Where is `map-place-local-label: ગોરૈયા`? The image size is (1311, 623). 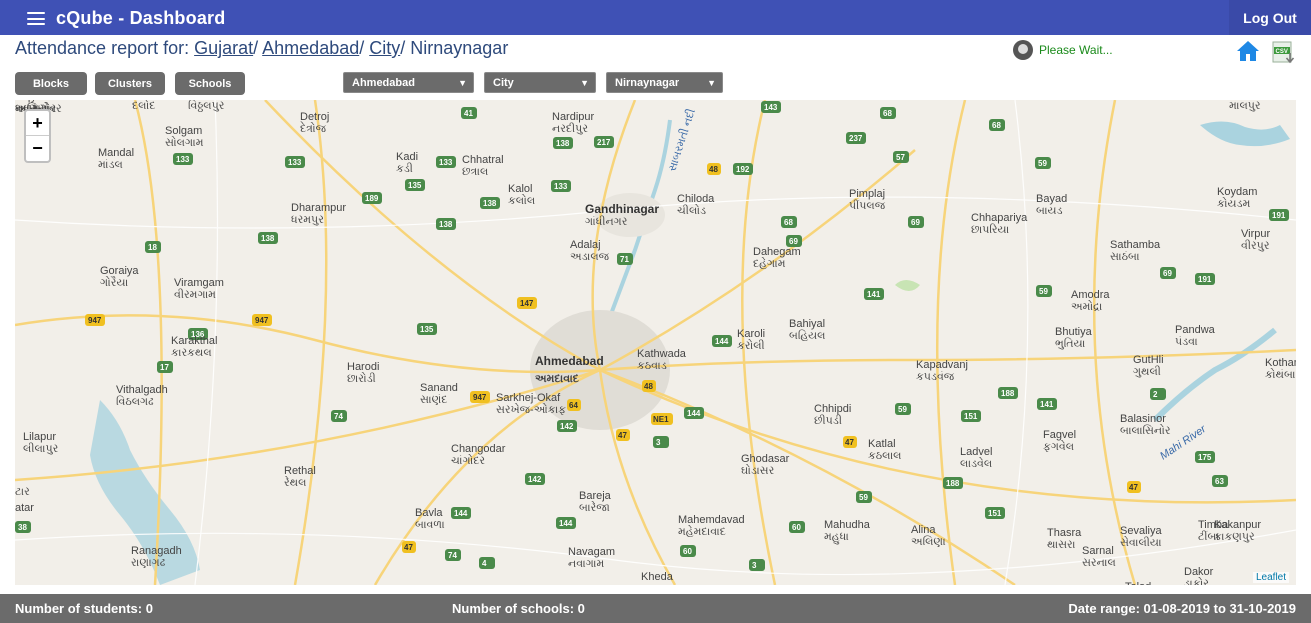 map-place-local-label: ગોરૈયા is located at coordinates (114, 282).